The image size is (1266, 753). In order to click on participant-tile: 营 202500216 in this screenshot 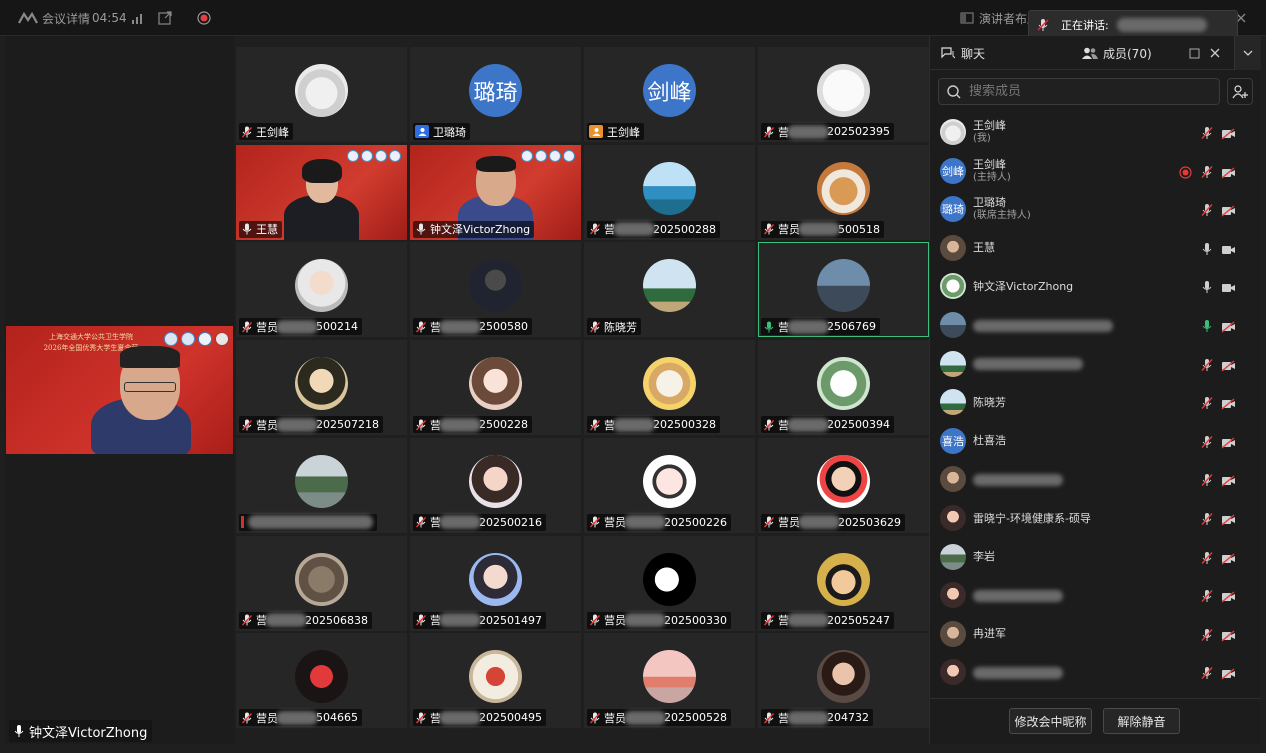, I will do `click(495, 485)`.